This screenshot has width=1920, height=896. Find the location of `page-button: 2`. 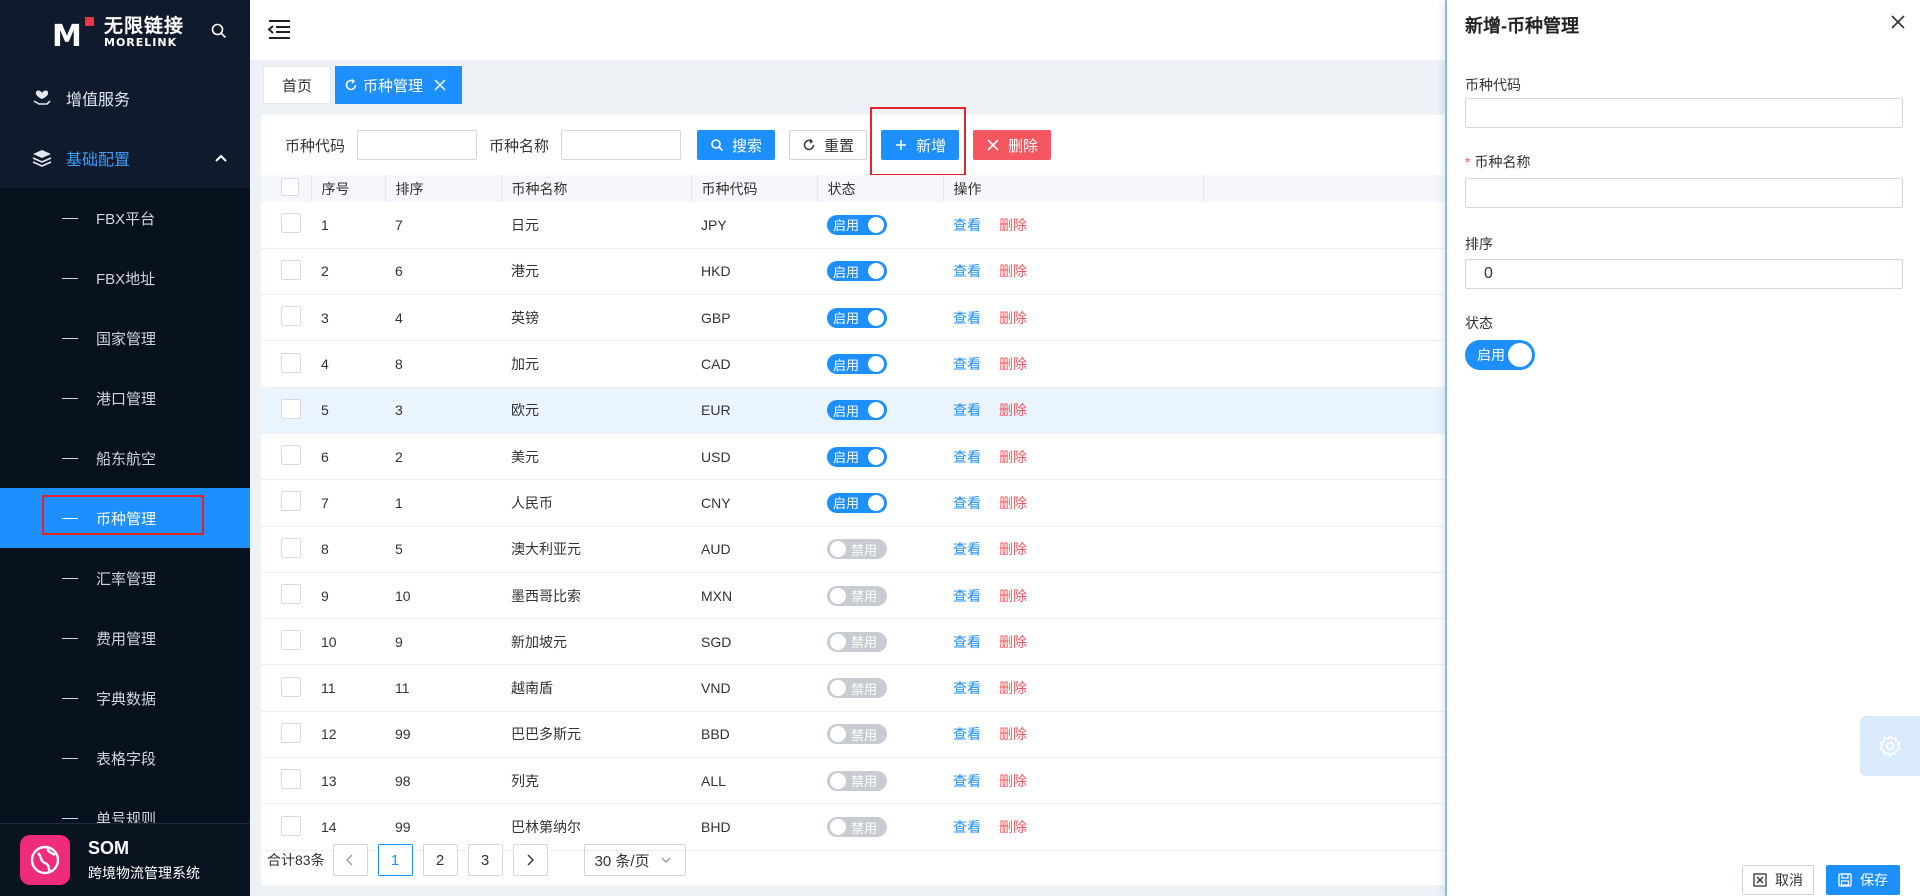

page-button: 2 is located at coordinates (440, 860).